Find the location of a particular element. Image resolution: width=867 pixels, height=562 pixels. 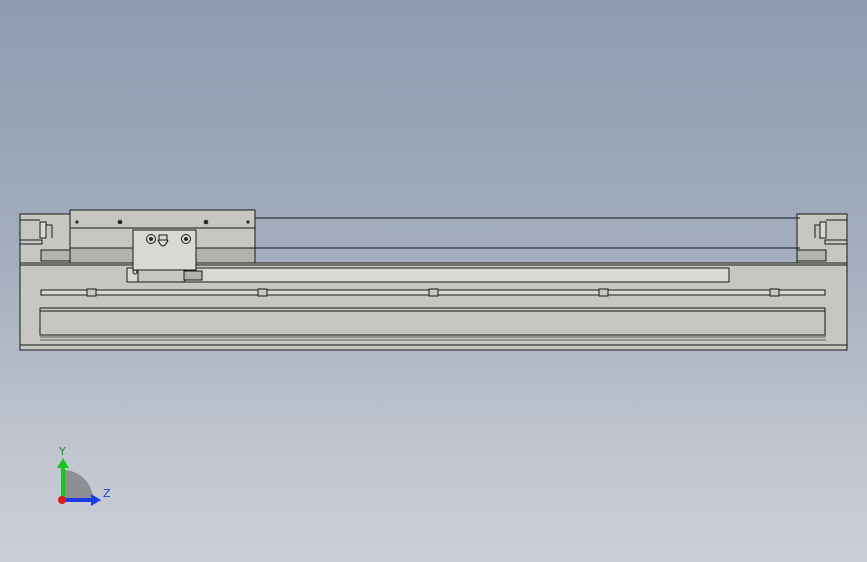

y-axis-arrowhead is located at coordinates (63, 463).